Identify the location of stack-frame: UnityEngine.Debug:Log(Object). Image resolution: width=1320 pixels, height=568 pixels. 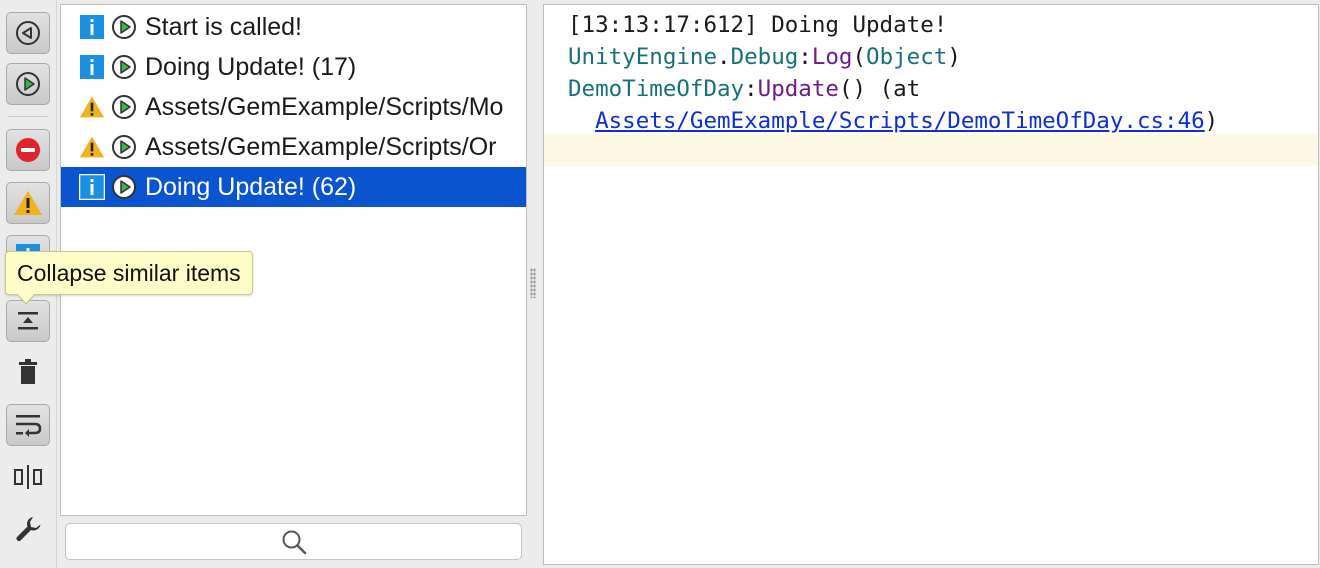
(764, 57).